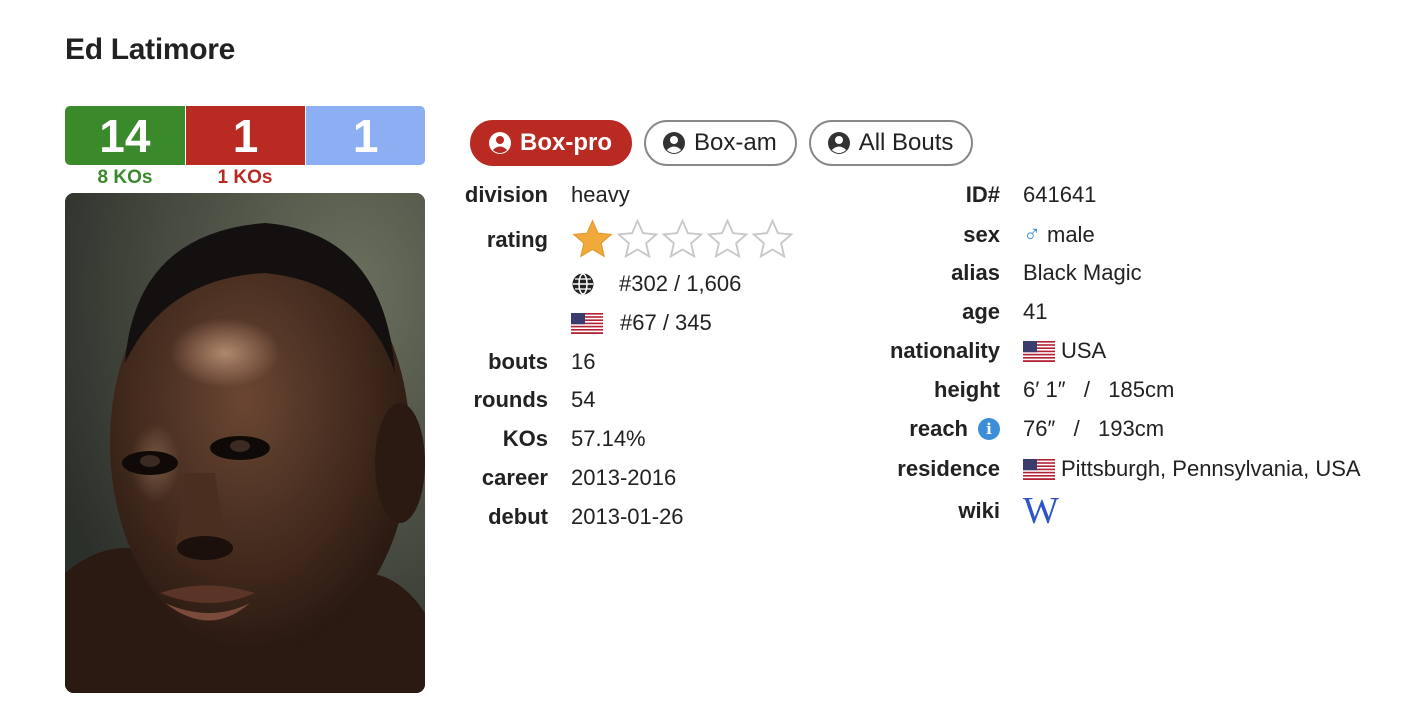 The width and height of the screenshot is (1424, 712). Describe the element at coordinates (592, 238) in the screenshot. I see `star-filled-icon` at that location.